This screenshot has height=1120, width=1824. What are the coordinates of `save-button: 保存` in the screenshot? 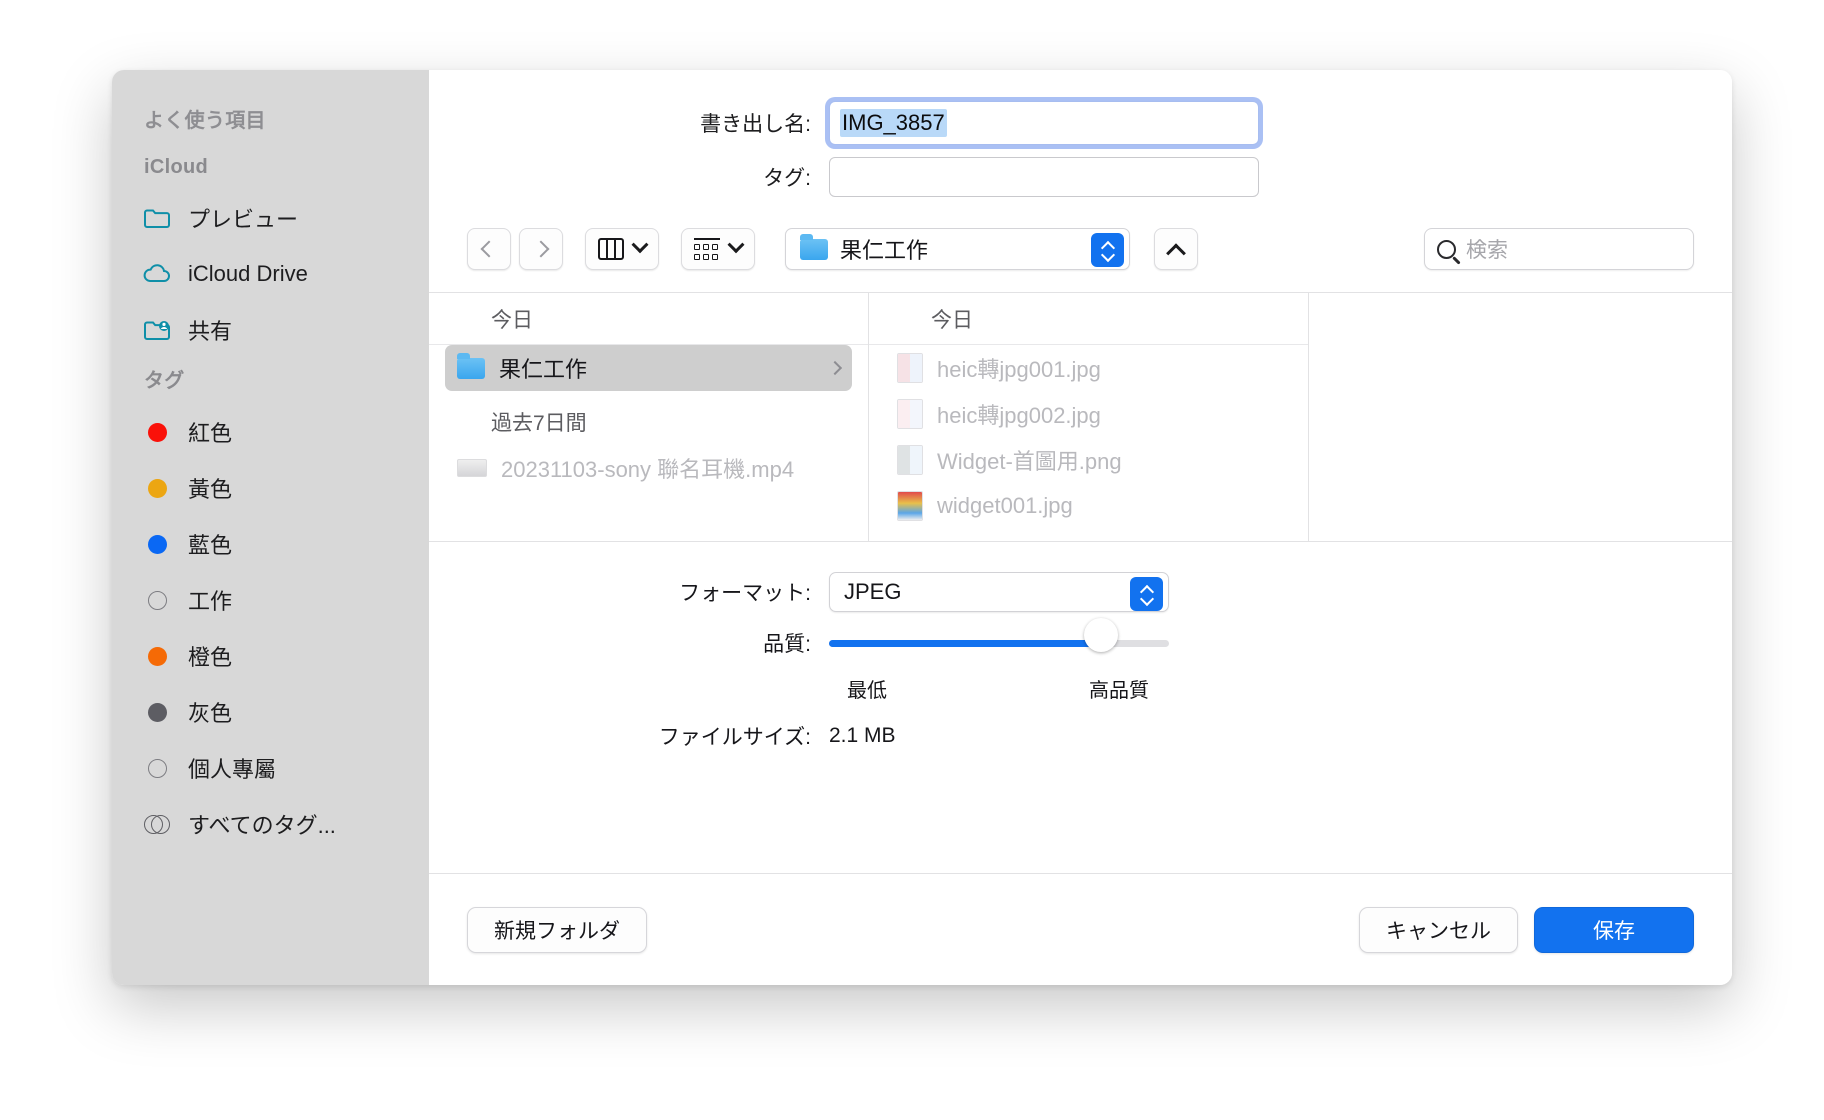 It's located at (1614, 929).